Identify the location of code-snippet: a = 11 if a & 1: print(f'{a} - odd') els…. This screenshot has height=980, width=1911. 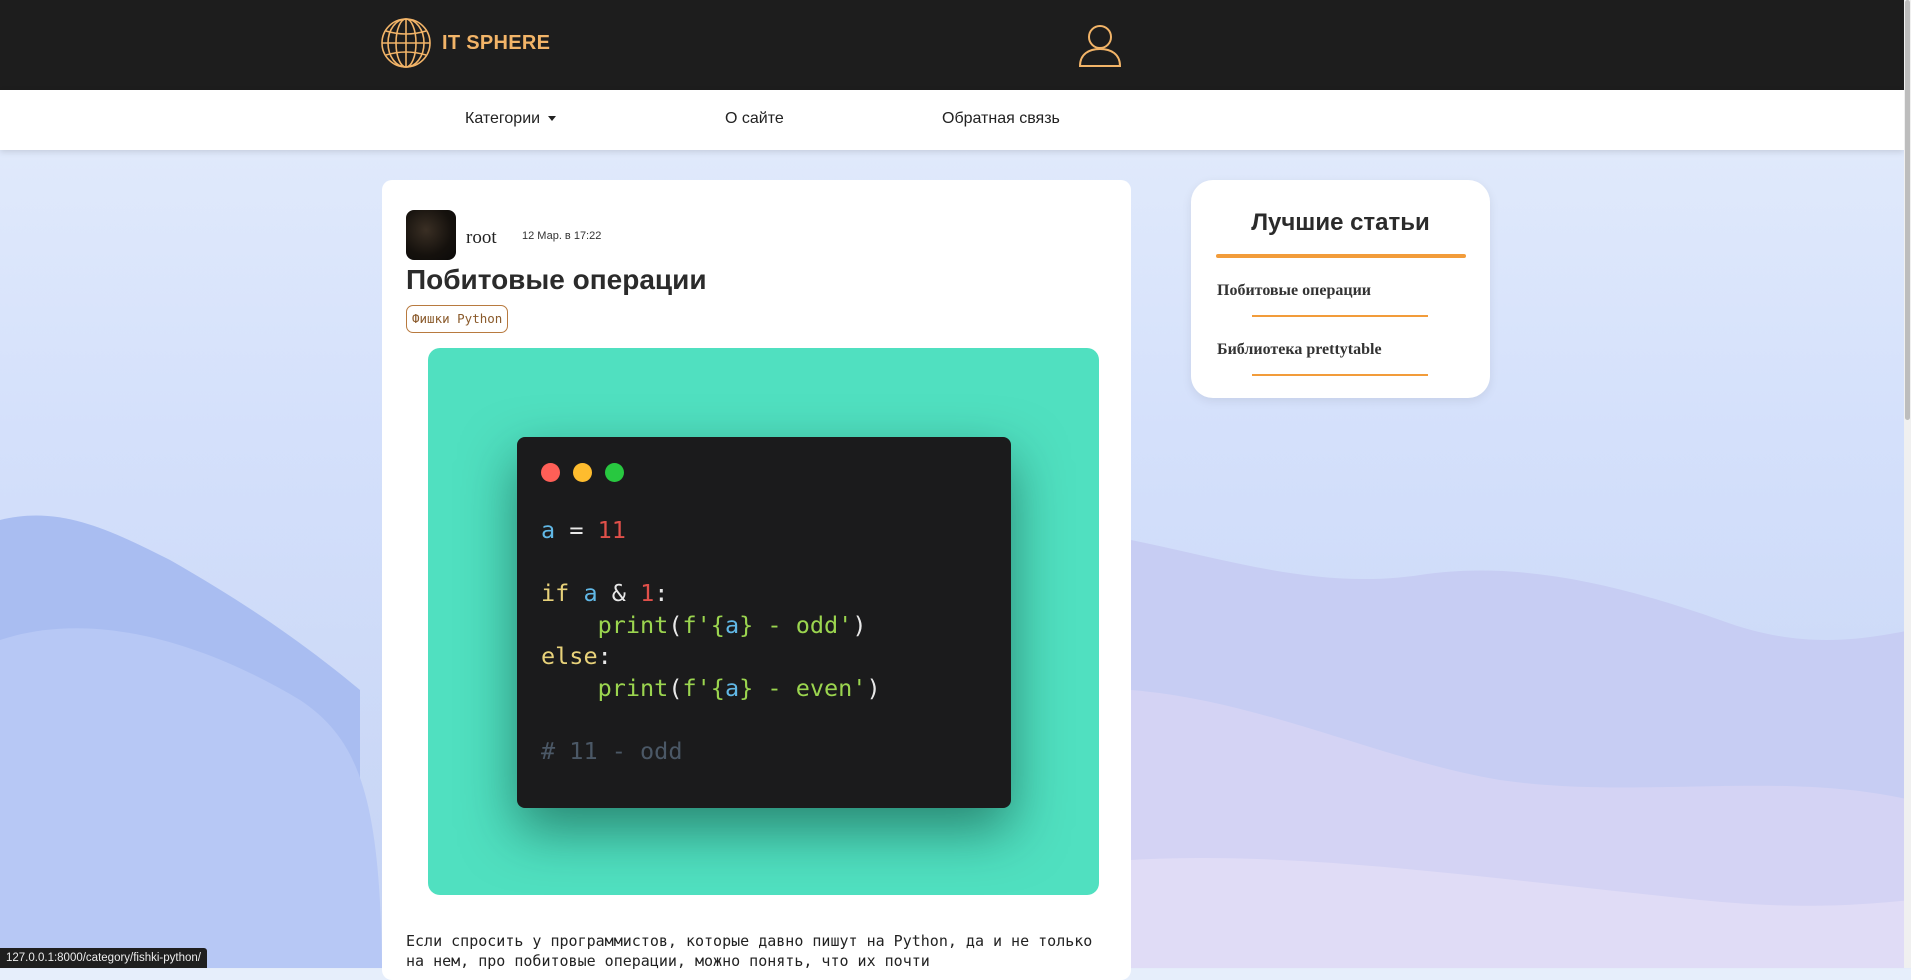
(711, 641).